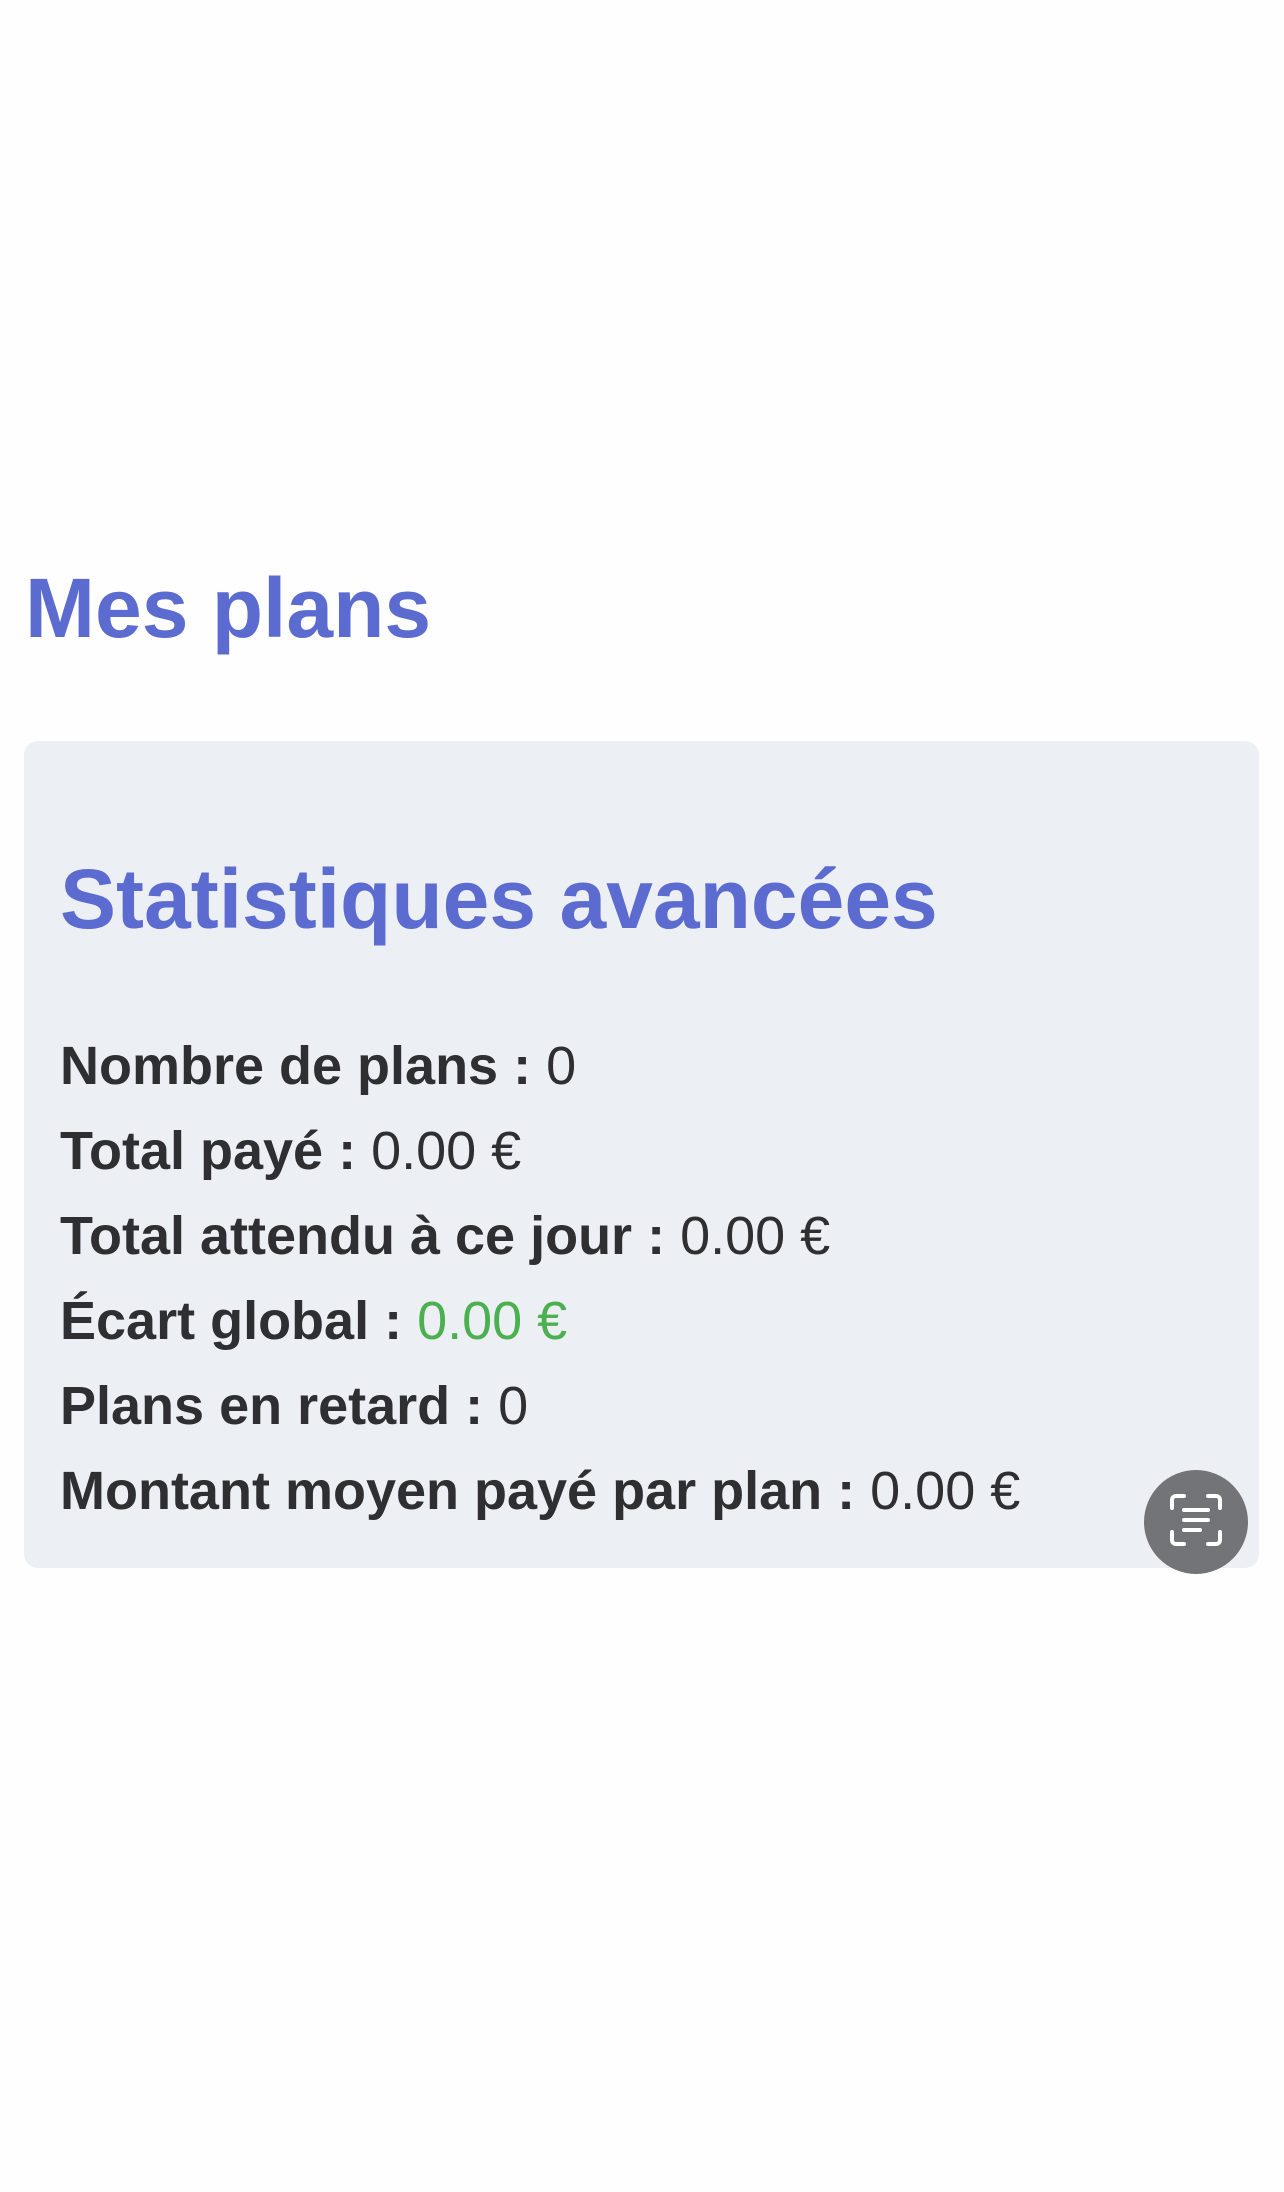 This screenshot has width=1284, height=2192. I want to click on stat-row-total-paid: Total payé : 0.00 €, so click(540, 1151).